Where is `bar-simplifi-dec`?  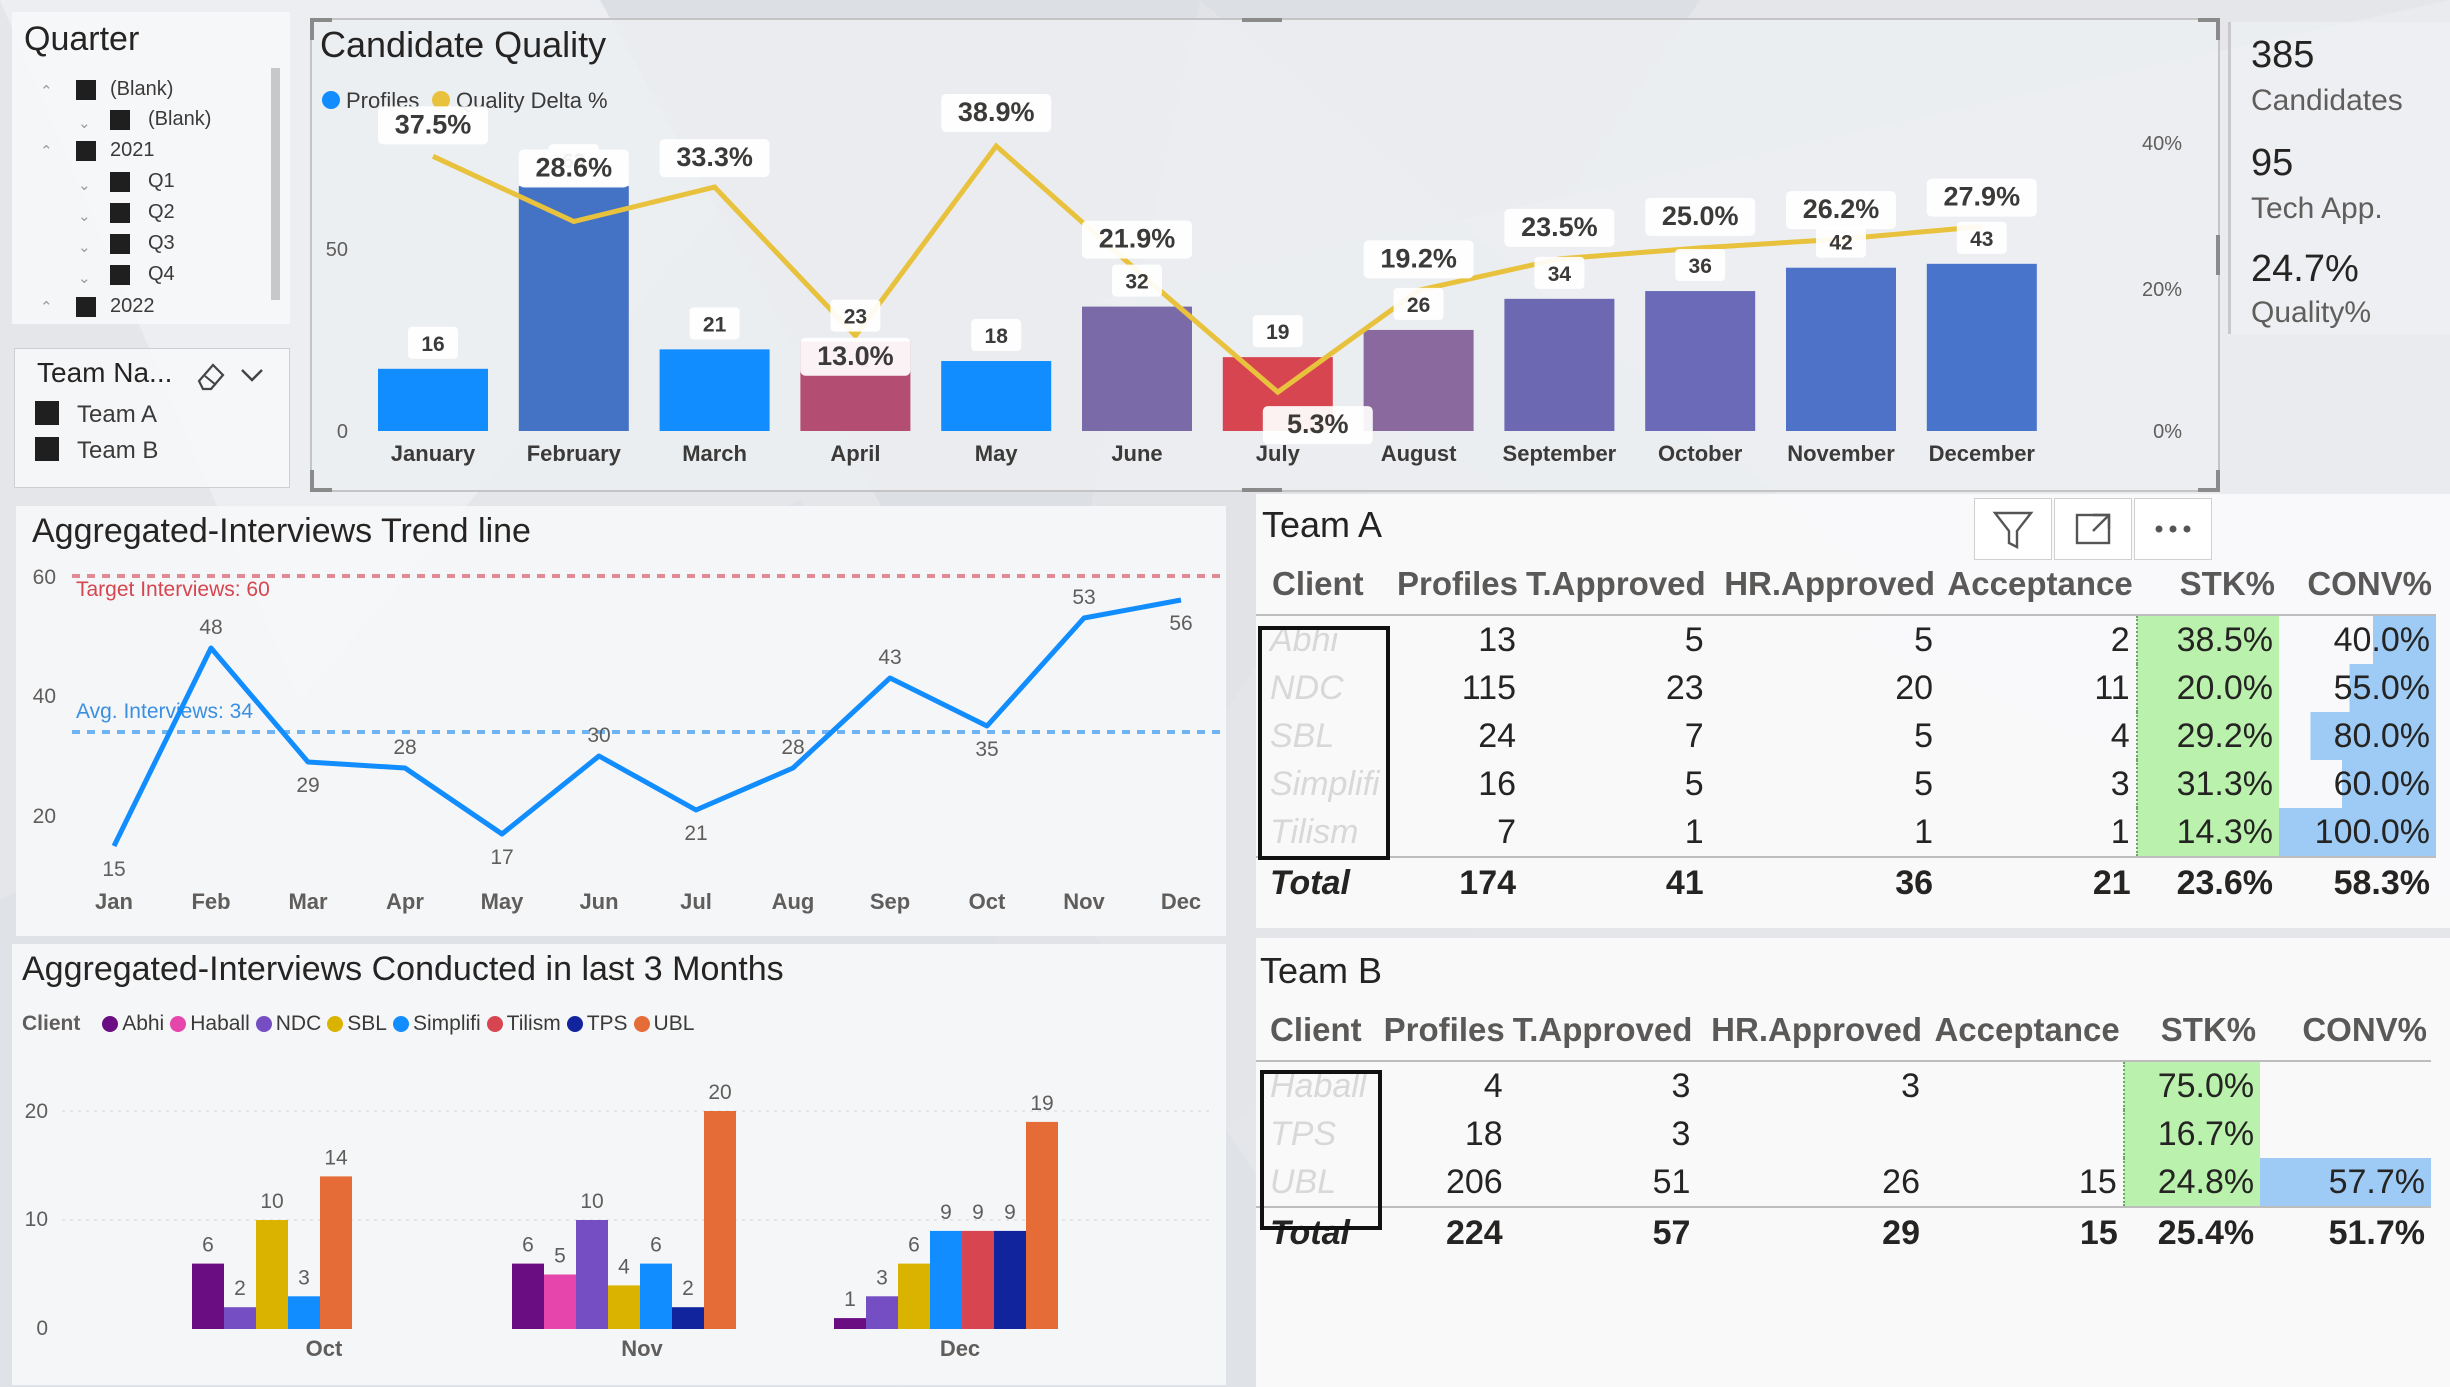
bar-simplifi-dec is located at coordinates (946, 1279).